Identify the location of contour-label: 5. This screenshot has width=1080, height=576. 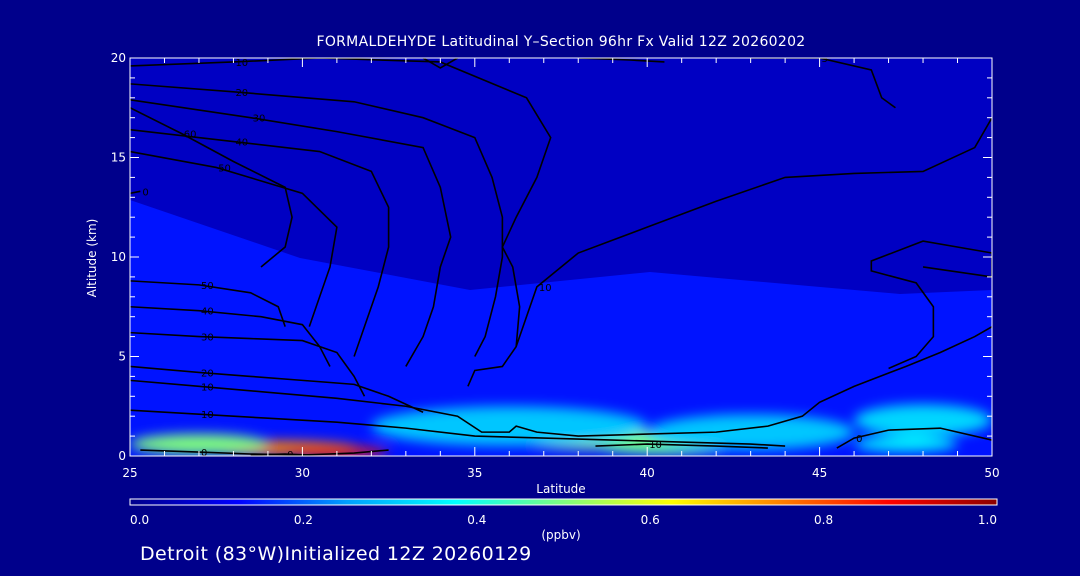
(825, 59).